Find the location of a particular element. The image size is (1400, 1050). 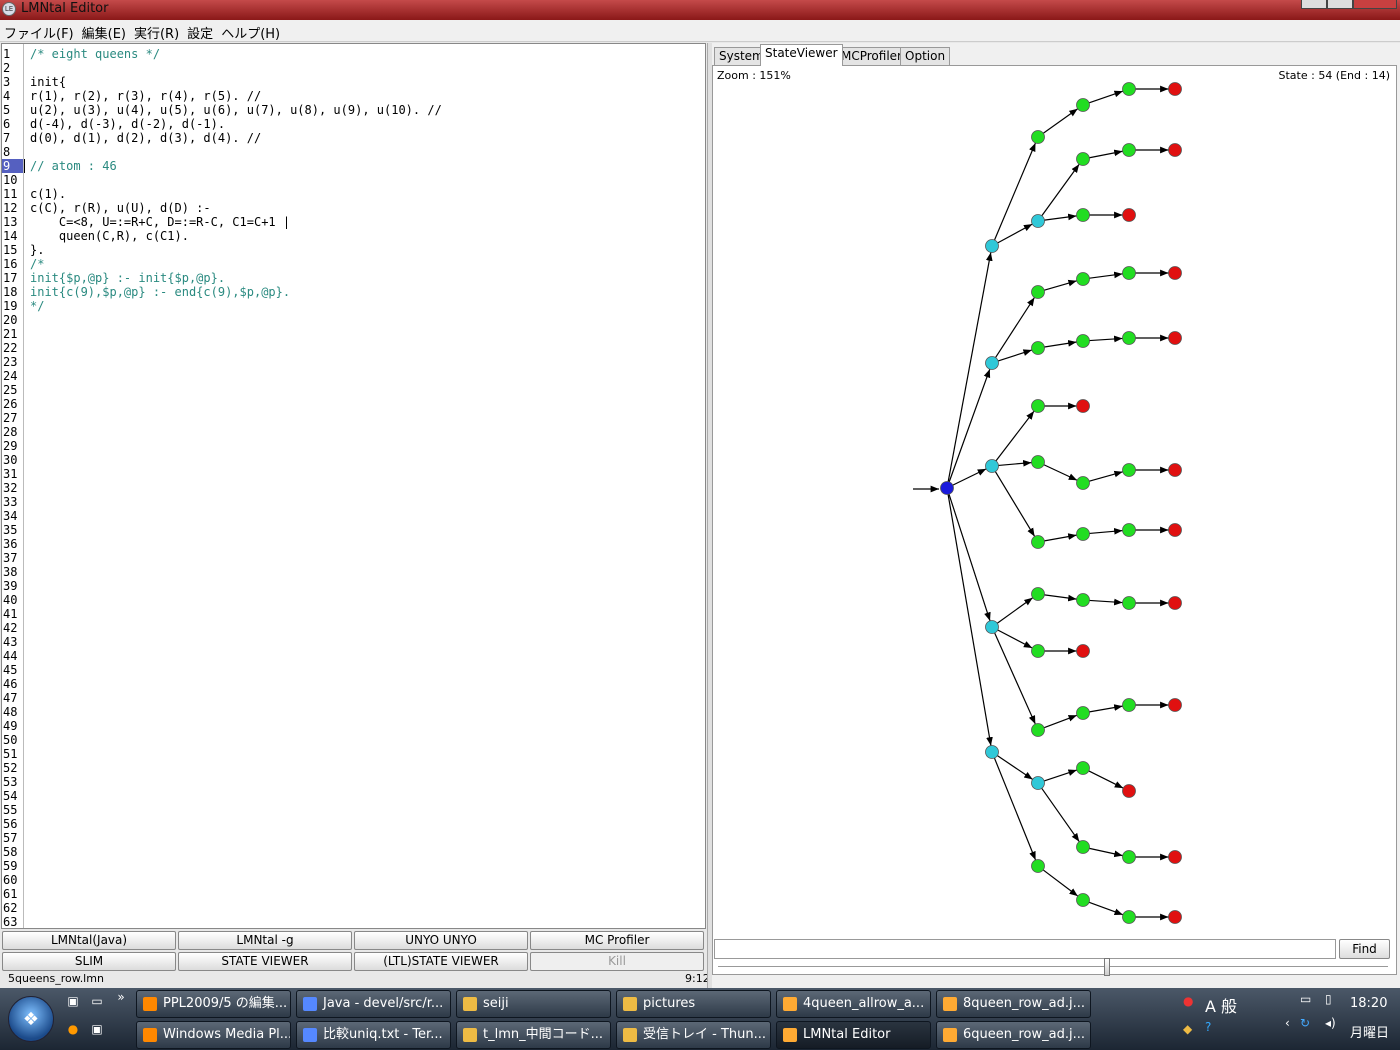

taskbar-button: seiji is located at coordinates (533, 1004).